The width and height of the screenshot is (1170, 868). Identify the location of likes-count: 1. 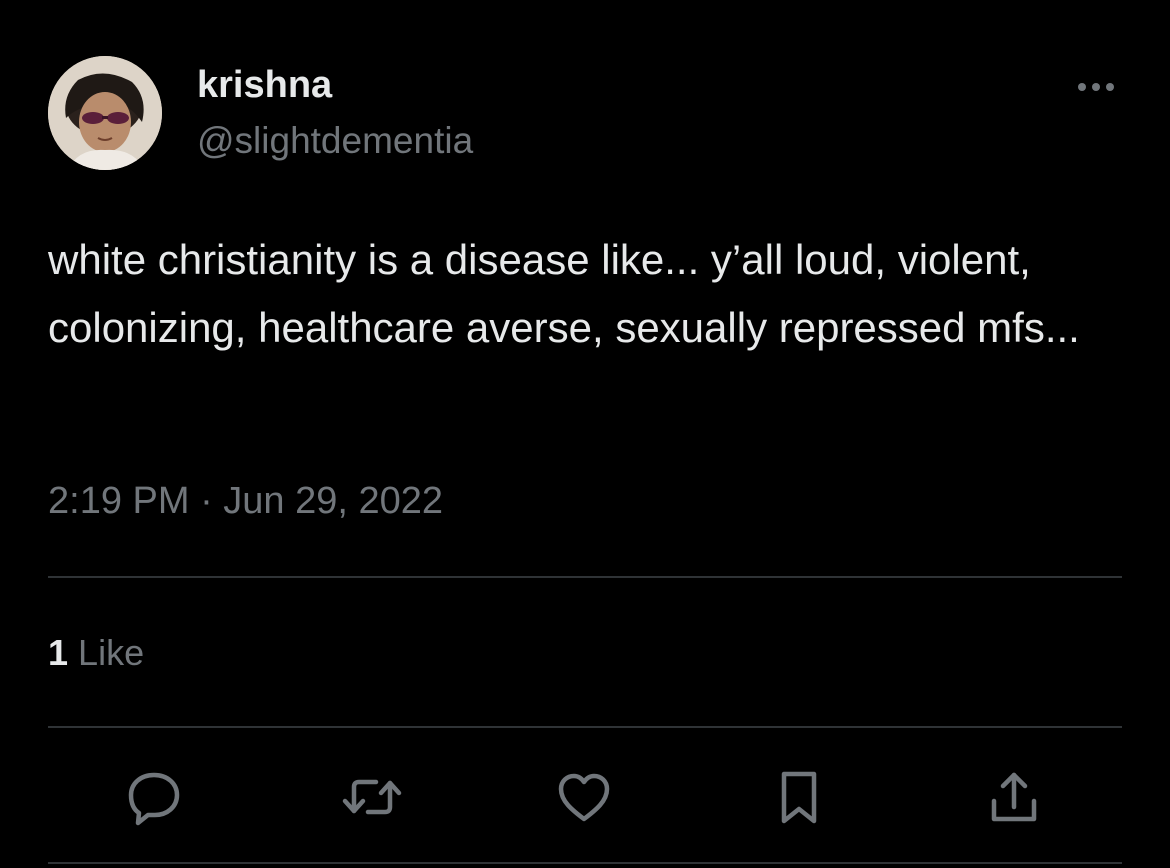
(58, 652).